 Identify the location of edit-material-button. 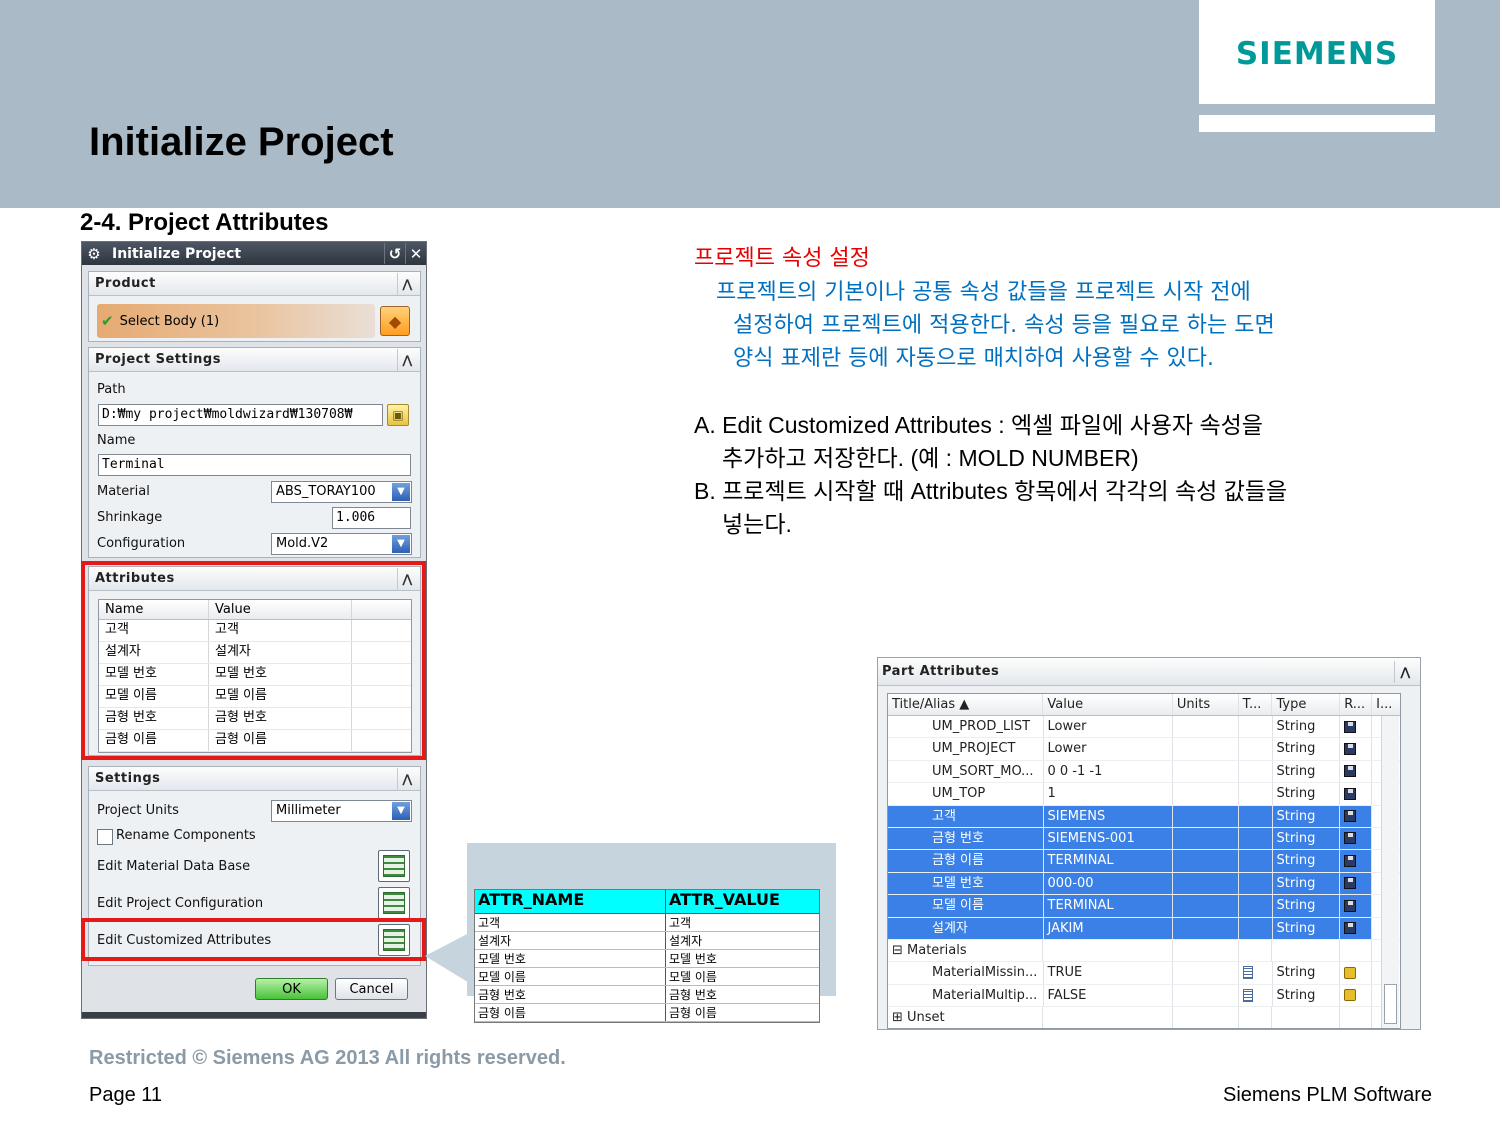
(394, 866).